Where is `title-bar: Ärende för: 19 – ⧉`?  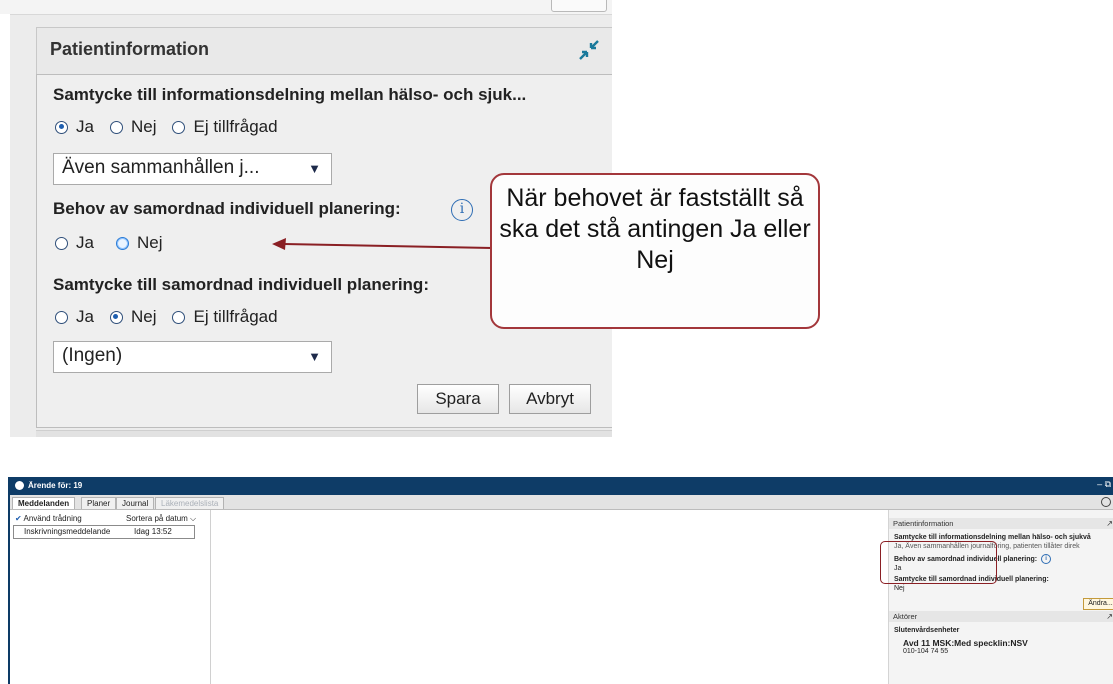
title-bar: Ärende för: 19 – ⧉ is located at coordinates (561, 486).